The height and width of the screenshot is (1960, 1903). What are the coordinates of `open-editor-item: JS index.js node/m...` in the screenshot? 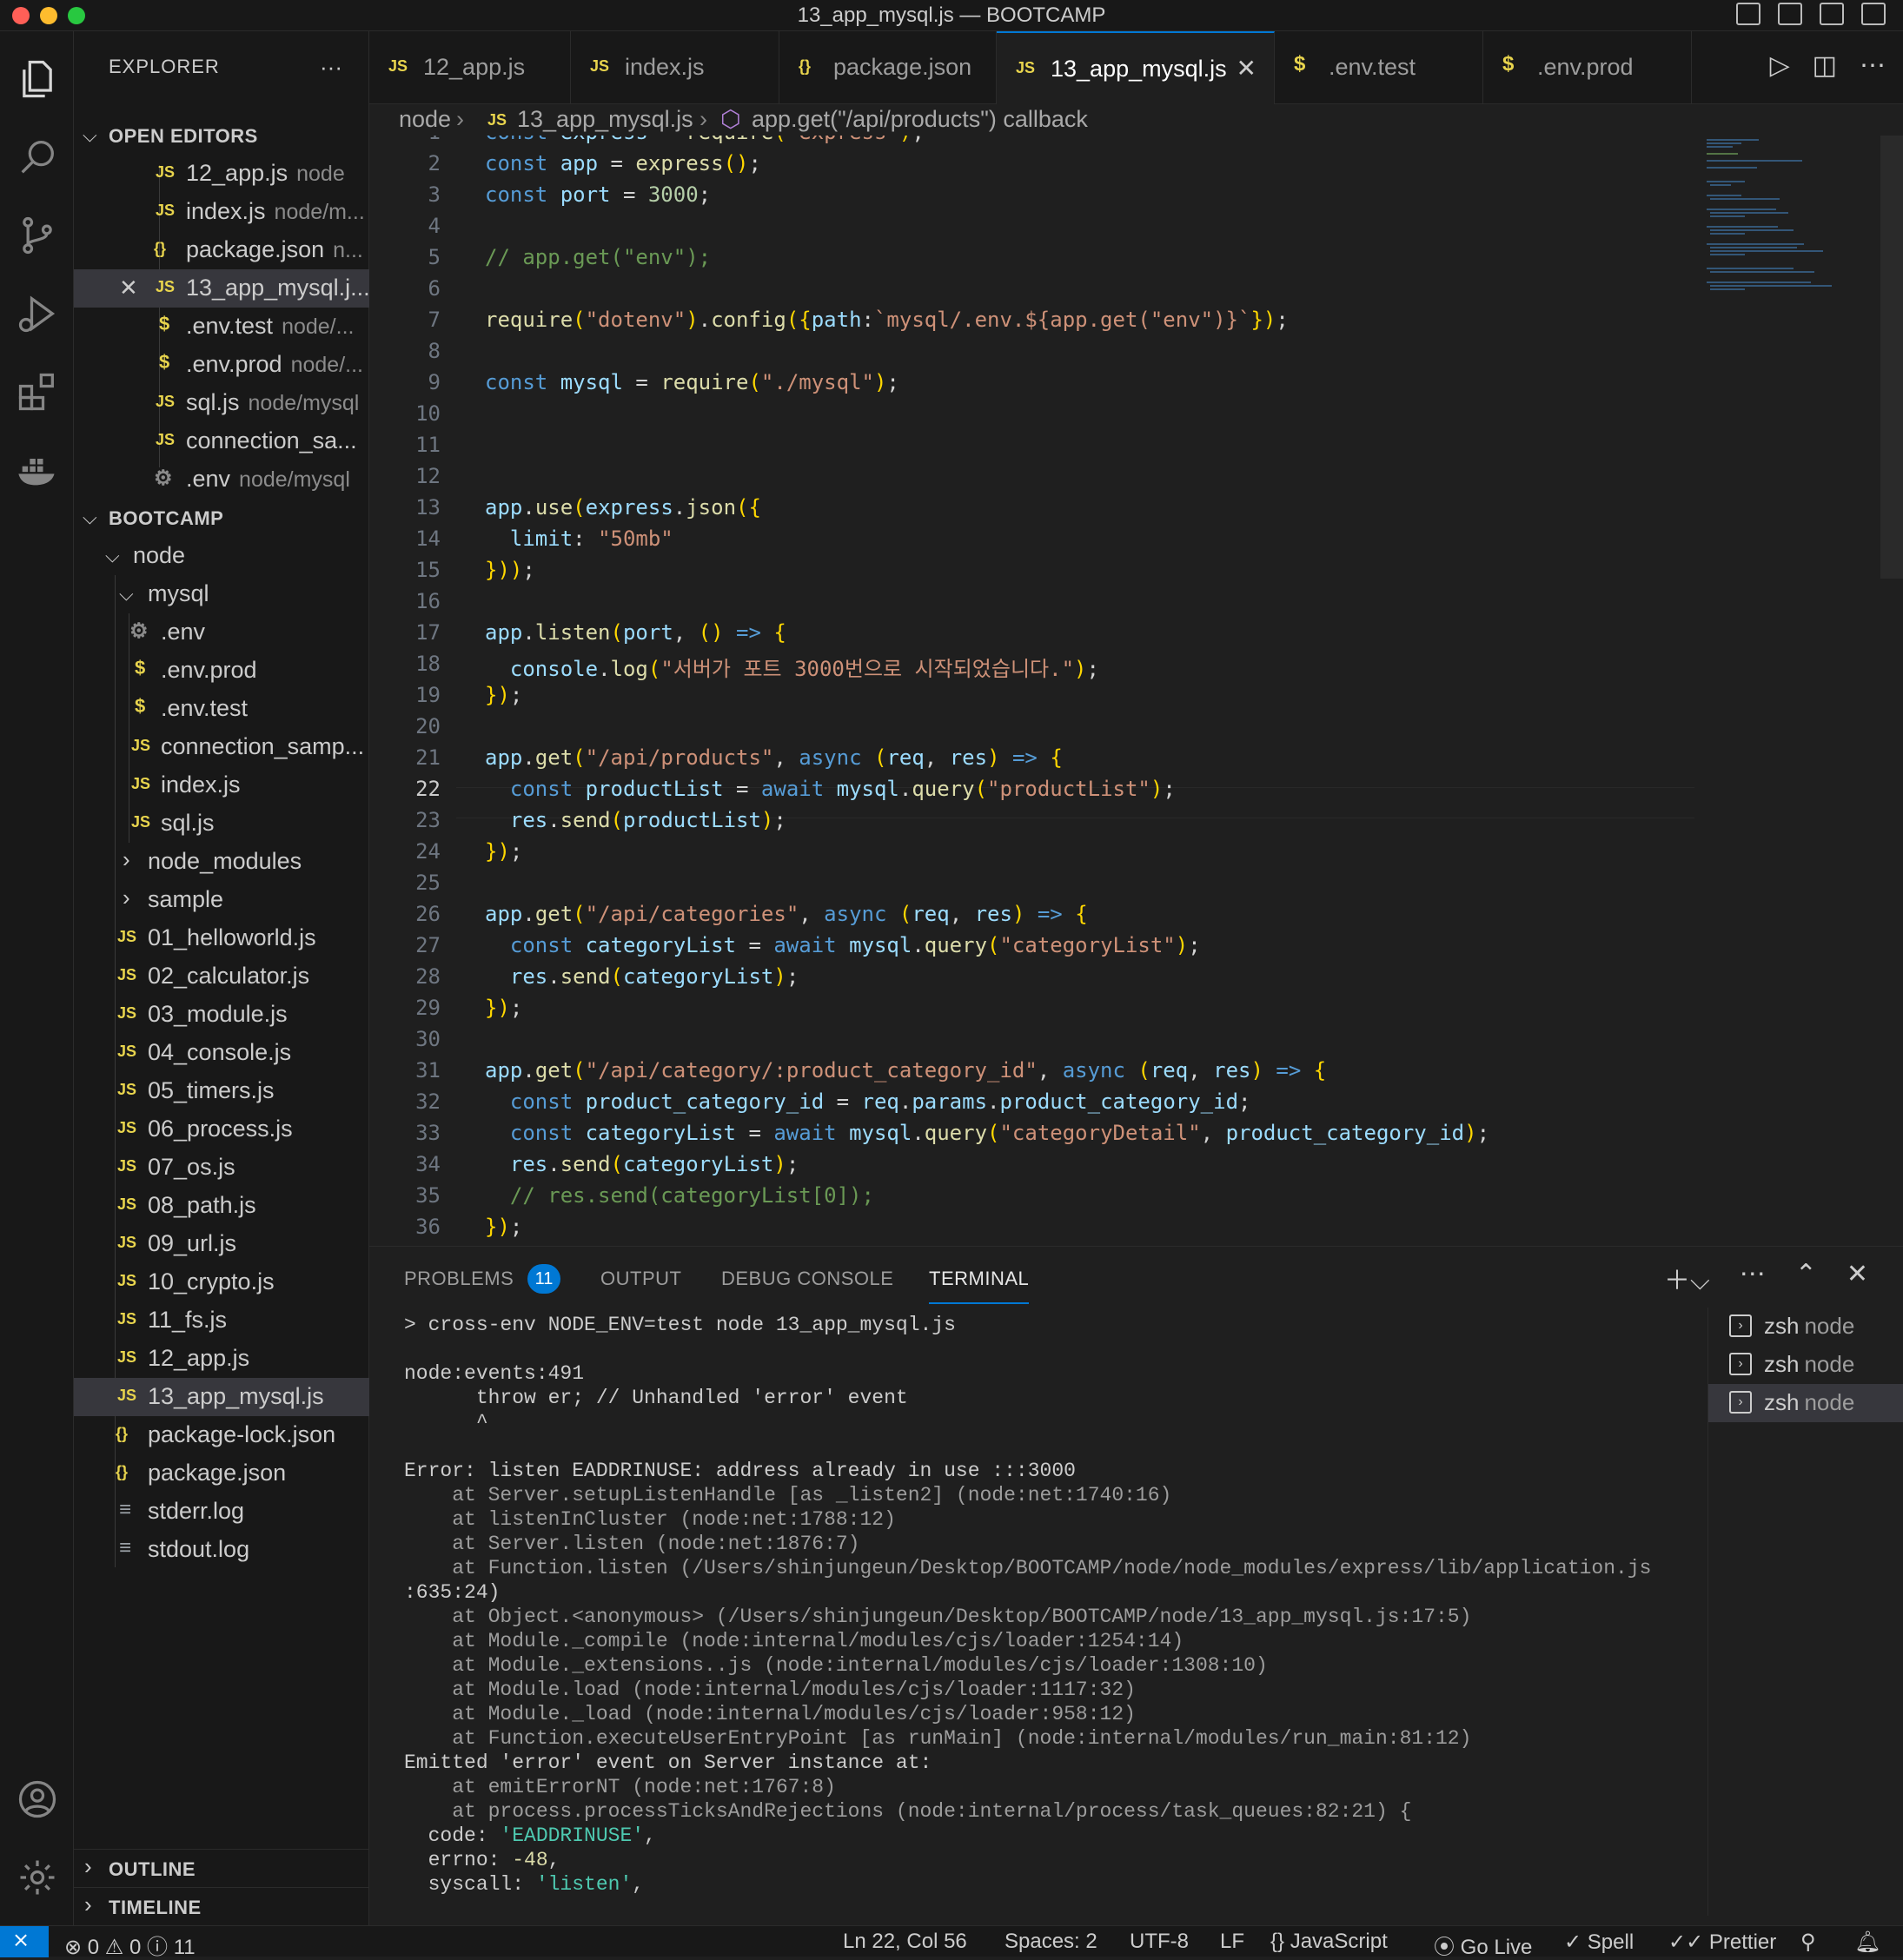 It's located at (221, 212).